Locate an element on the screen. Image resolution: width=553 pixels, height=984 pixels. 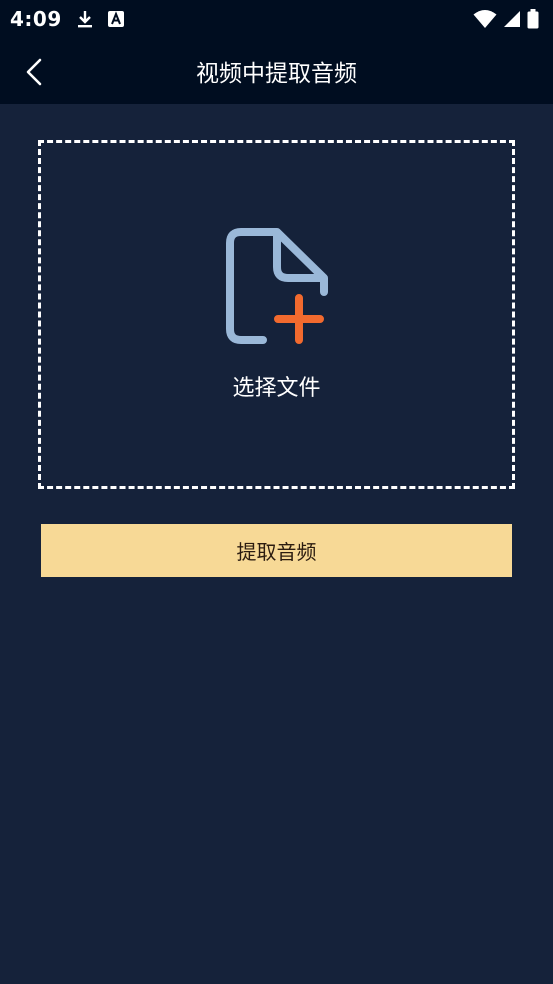
file-add-icon is located at coordinates (276, 286).